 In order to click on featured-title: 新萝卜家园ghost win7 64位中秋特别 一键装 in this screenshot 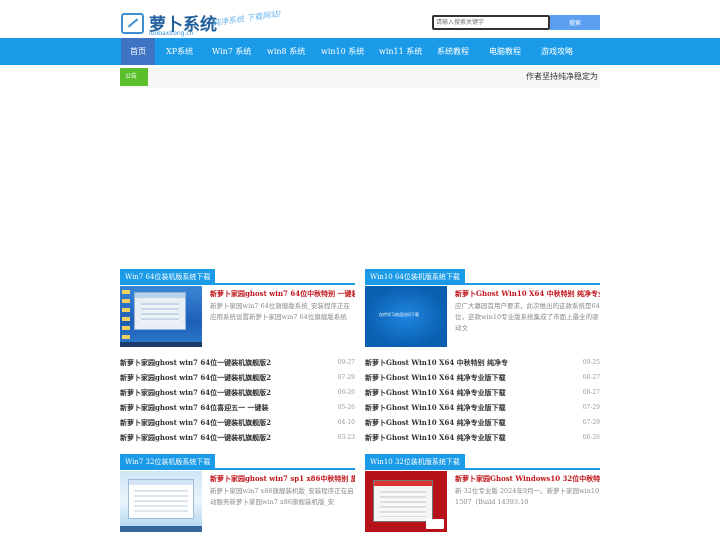, I will do `click(282, 294)`.